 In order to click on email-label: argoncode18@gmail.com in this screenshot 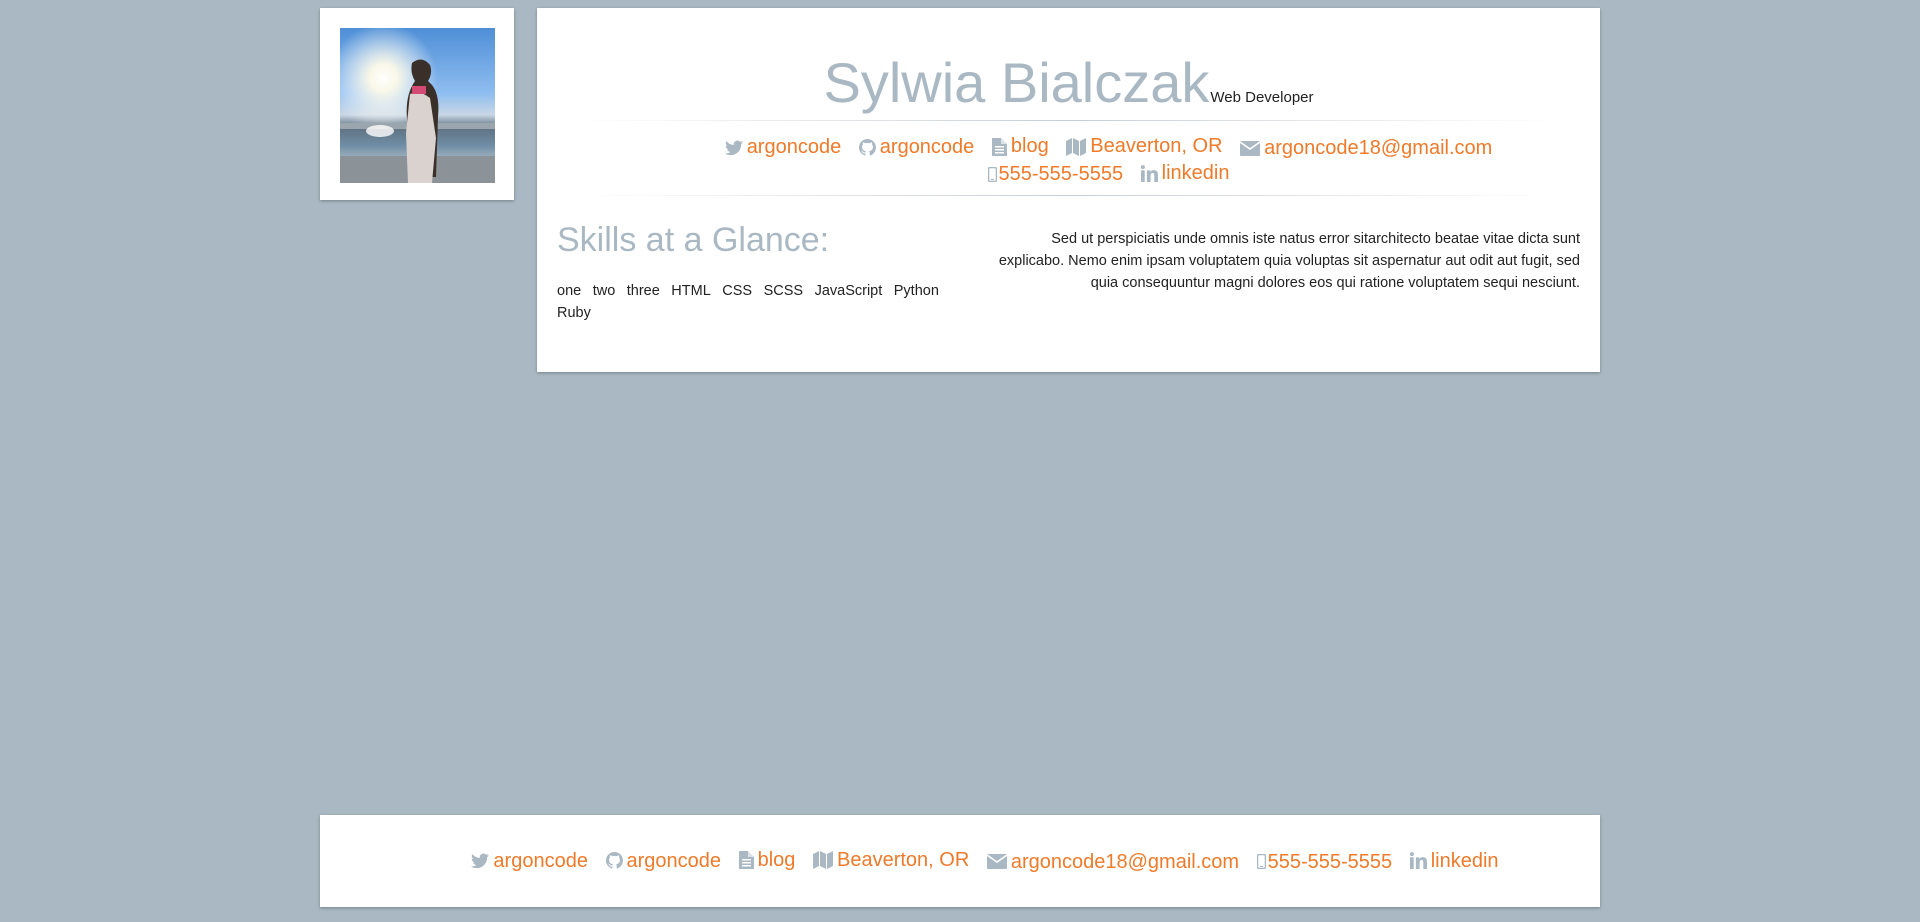, I will do `click(1378, 147)`.